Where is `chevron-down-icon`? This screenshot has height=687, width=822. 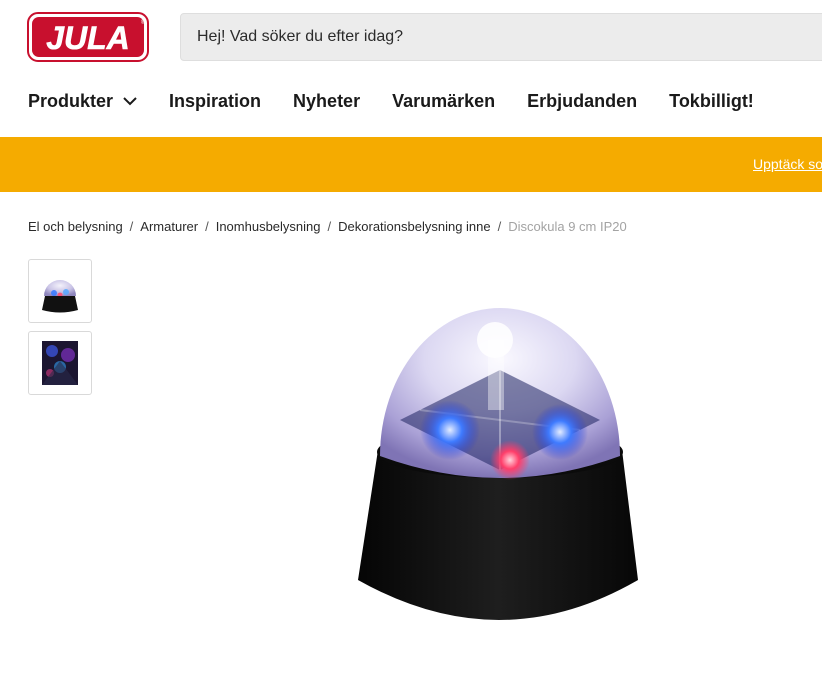 chevron-down-icon is located at coordinates (130, 101).